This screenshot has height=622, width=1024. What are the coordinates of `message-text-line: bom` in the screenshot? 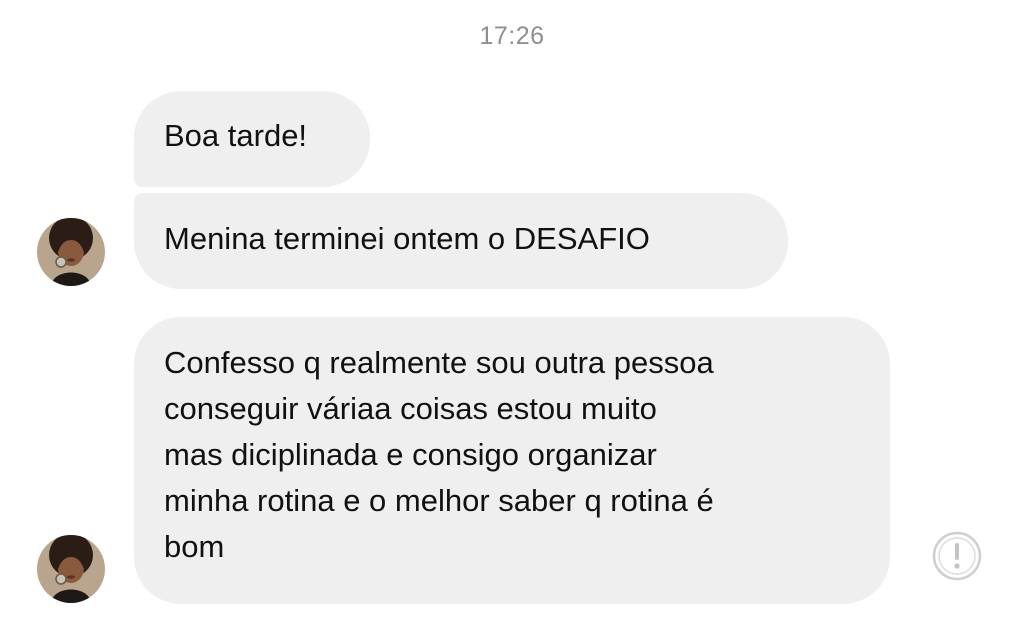 It's located at (194, 546).